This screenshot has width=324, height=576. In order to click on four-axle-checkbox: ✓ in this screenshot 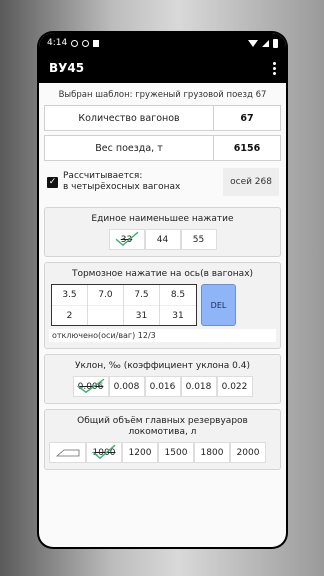, I will do `click(52, 182)`.